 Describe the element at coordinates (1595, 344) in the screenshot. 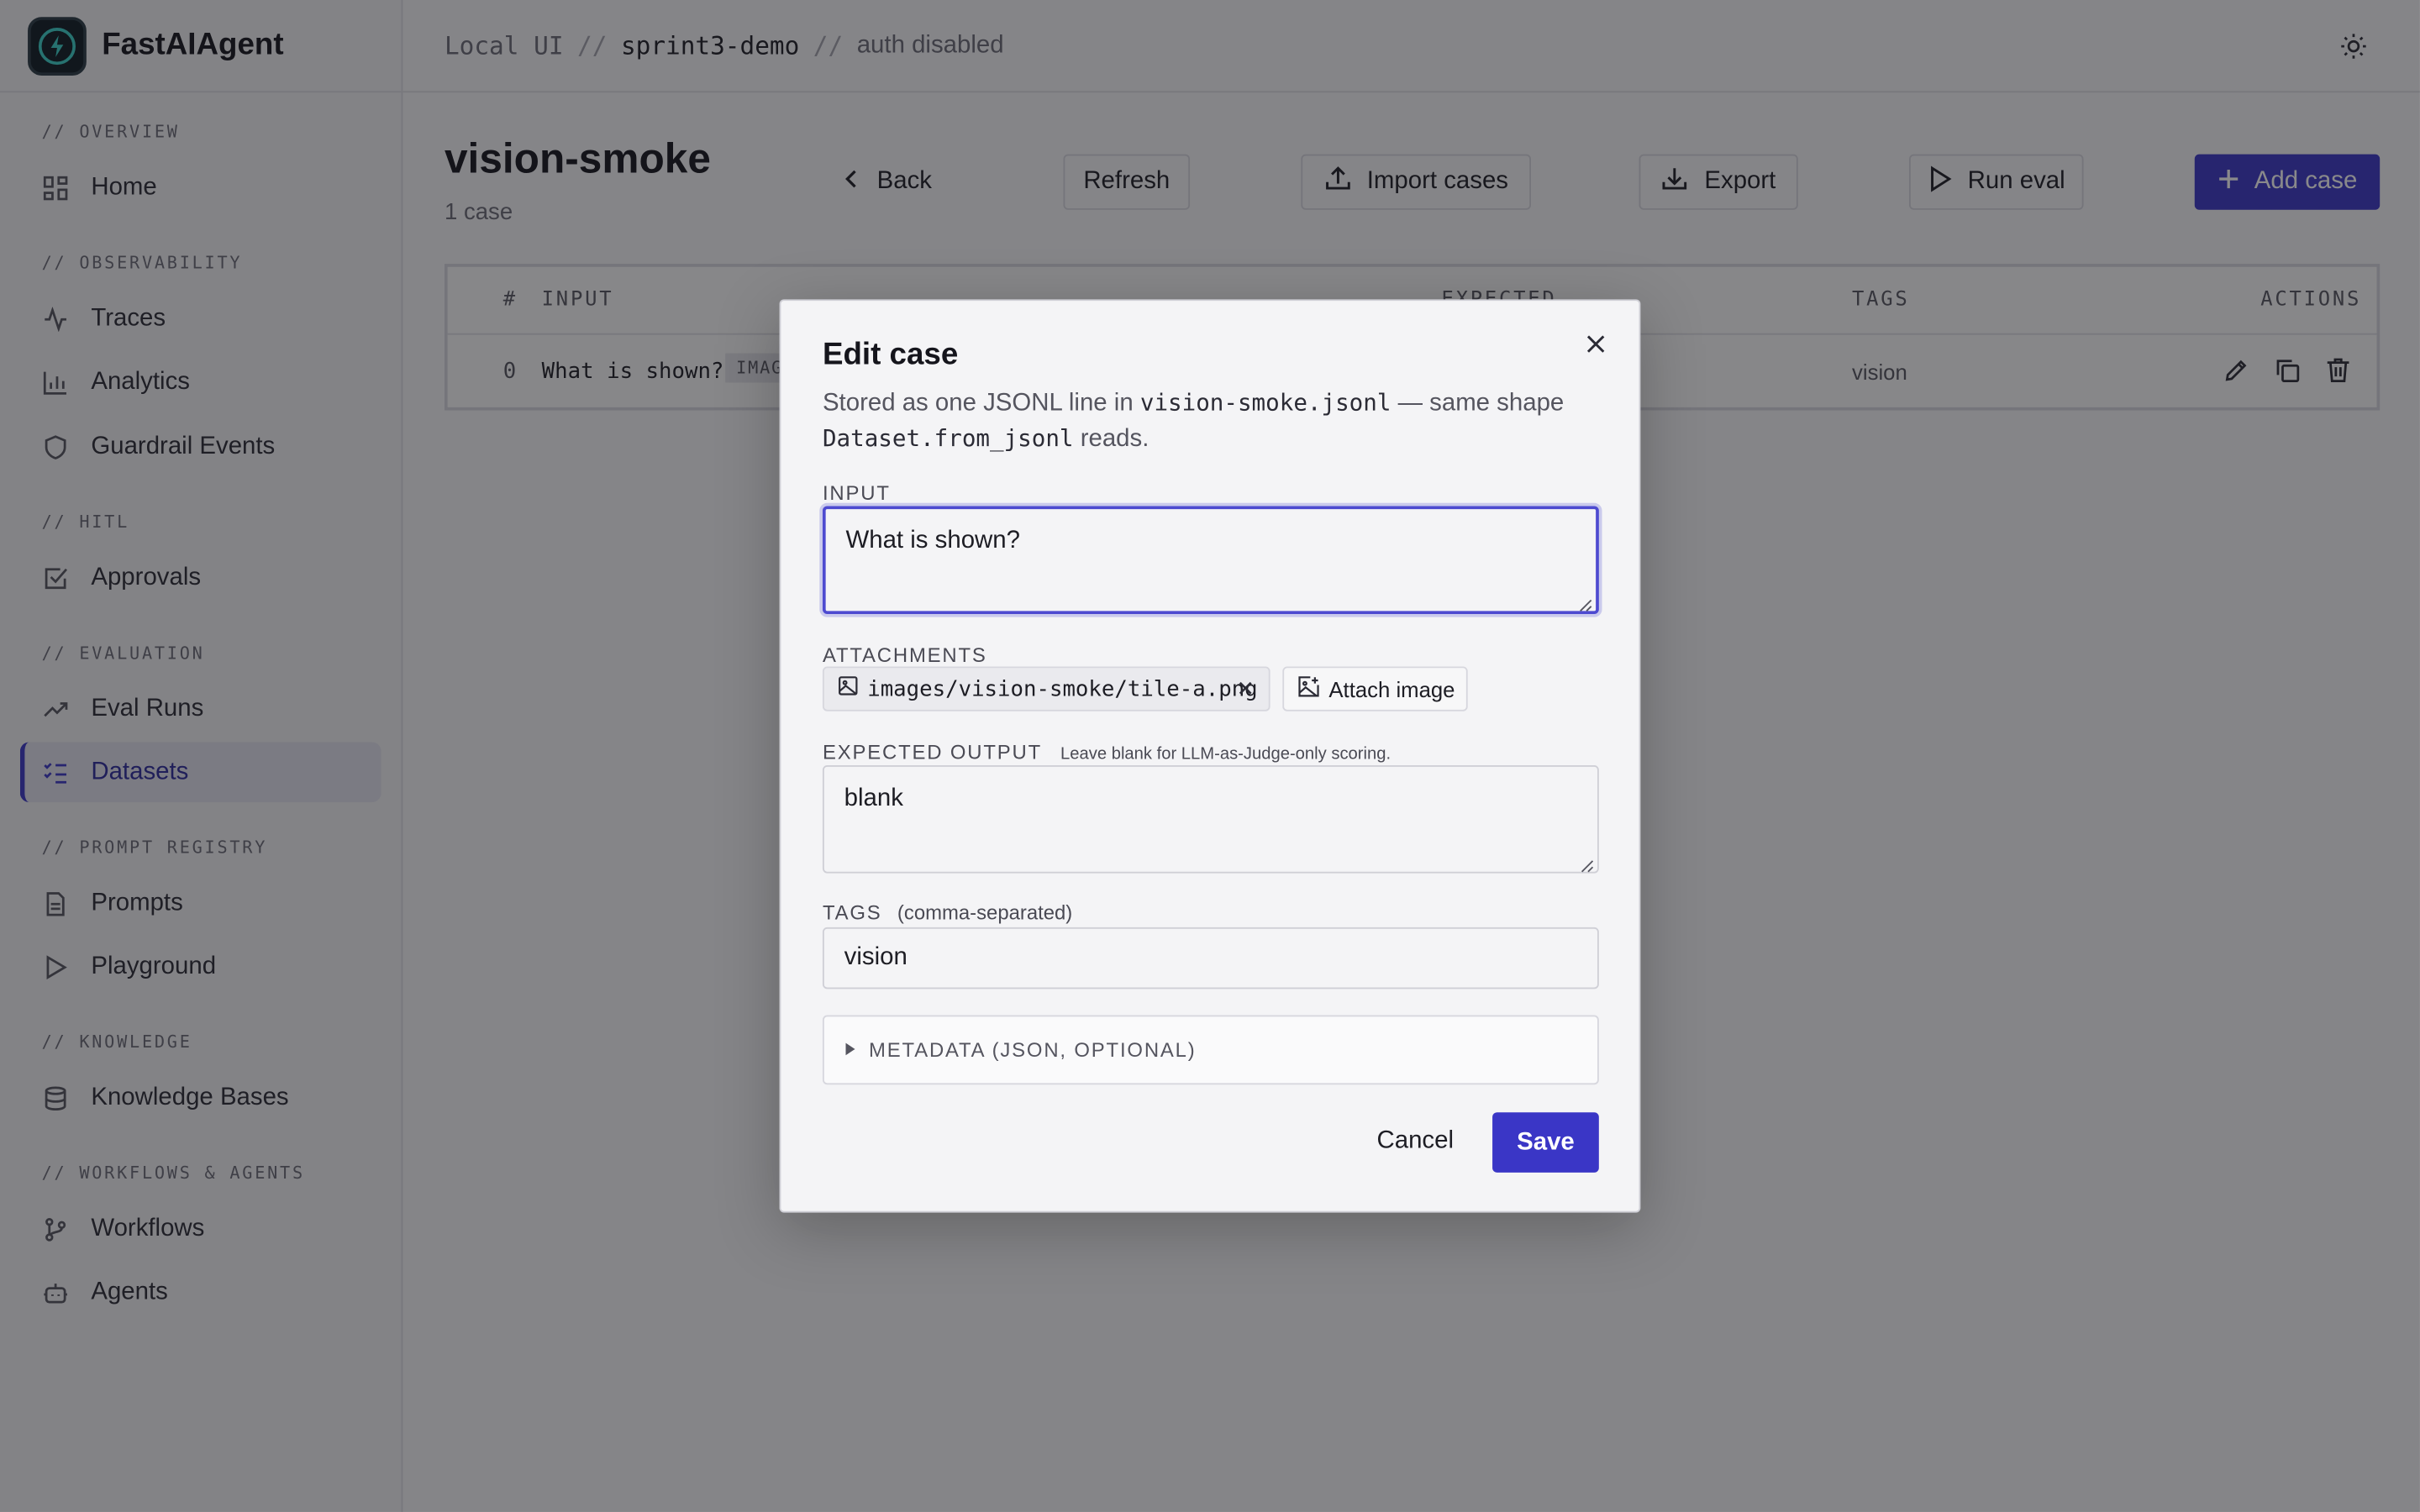

I see `close-icon` at that location.